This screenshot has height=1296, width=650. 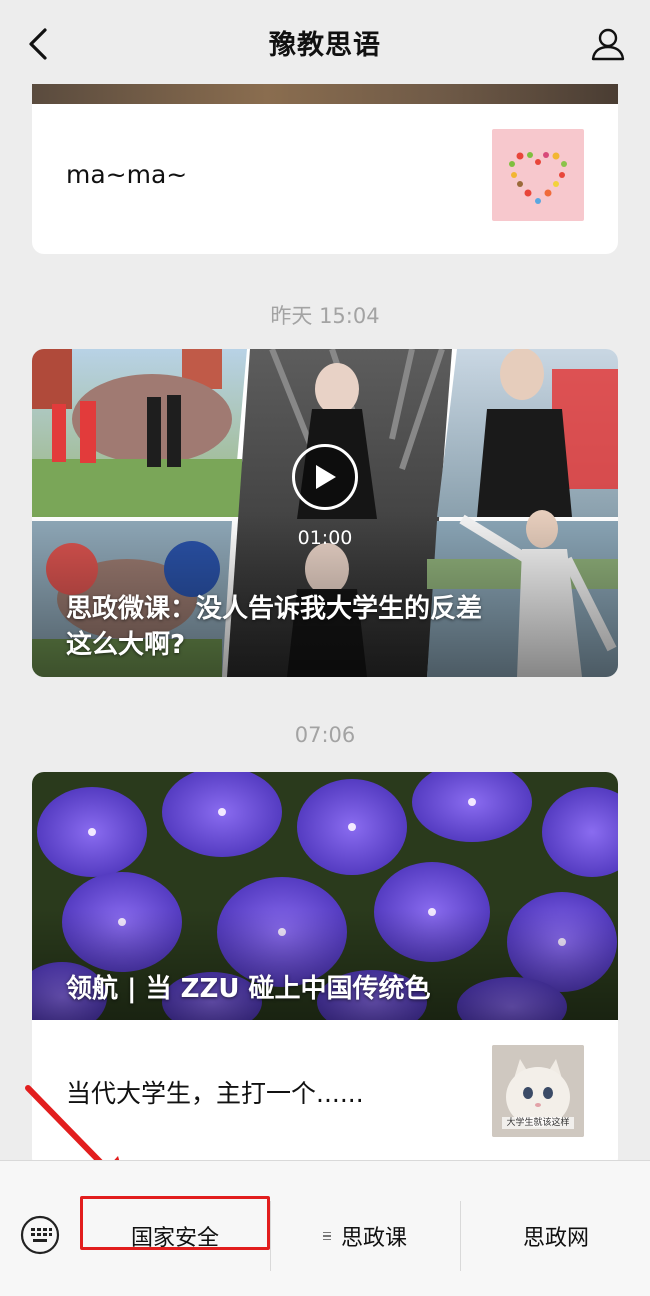 What do you see at coordinates (538, 1091) in the screenshot?
I see `cat-thumbnail: 大学生就该这样` at bounding box center [538, 1091].